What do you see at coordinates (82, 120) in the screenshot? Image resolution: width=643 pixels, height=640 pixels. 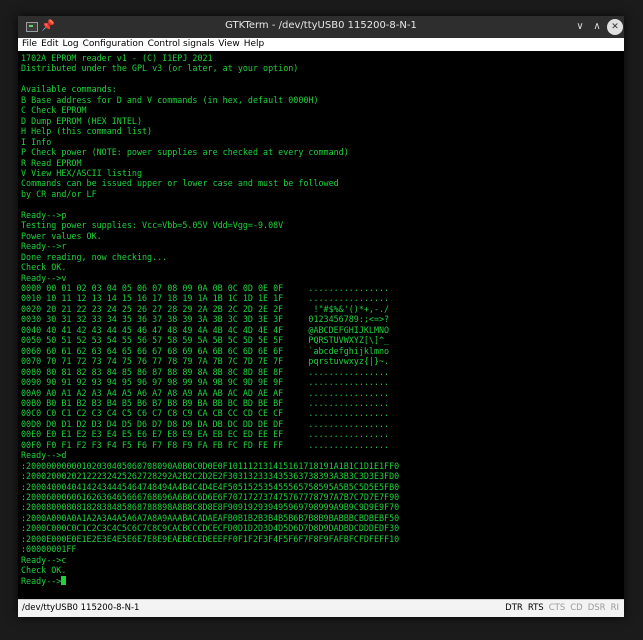 I see `terminal-line: D Dump EPROM (HEX INTEL)` at bounding box center [82, 120].